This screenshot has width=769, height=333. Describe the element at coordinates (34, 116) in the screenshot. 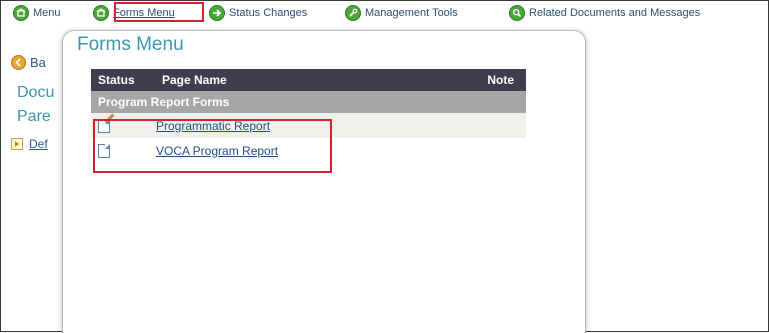

I see `parent-heading: Pare` at that location.